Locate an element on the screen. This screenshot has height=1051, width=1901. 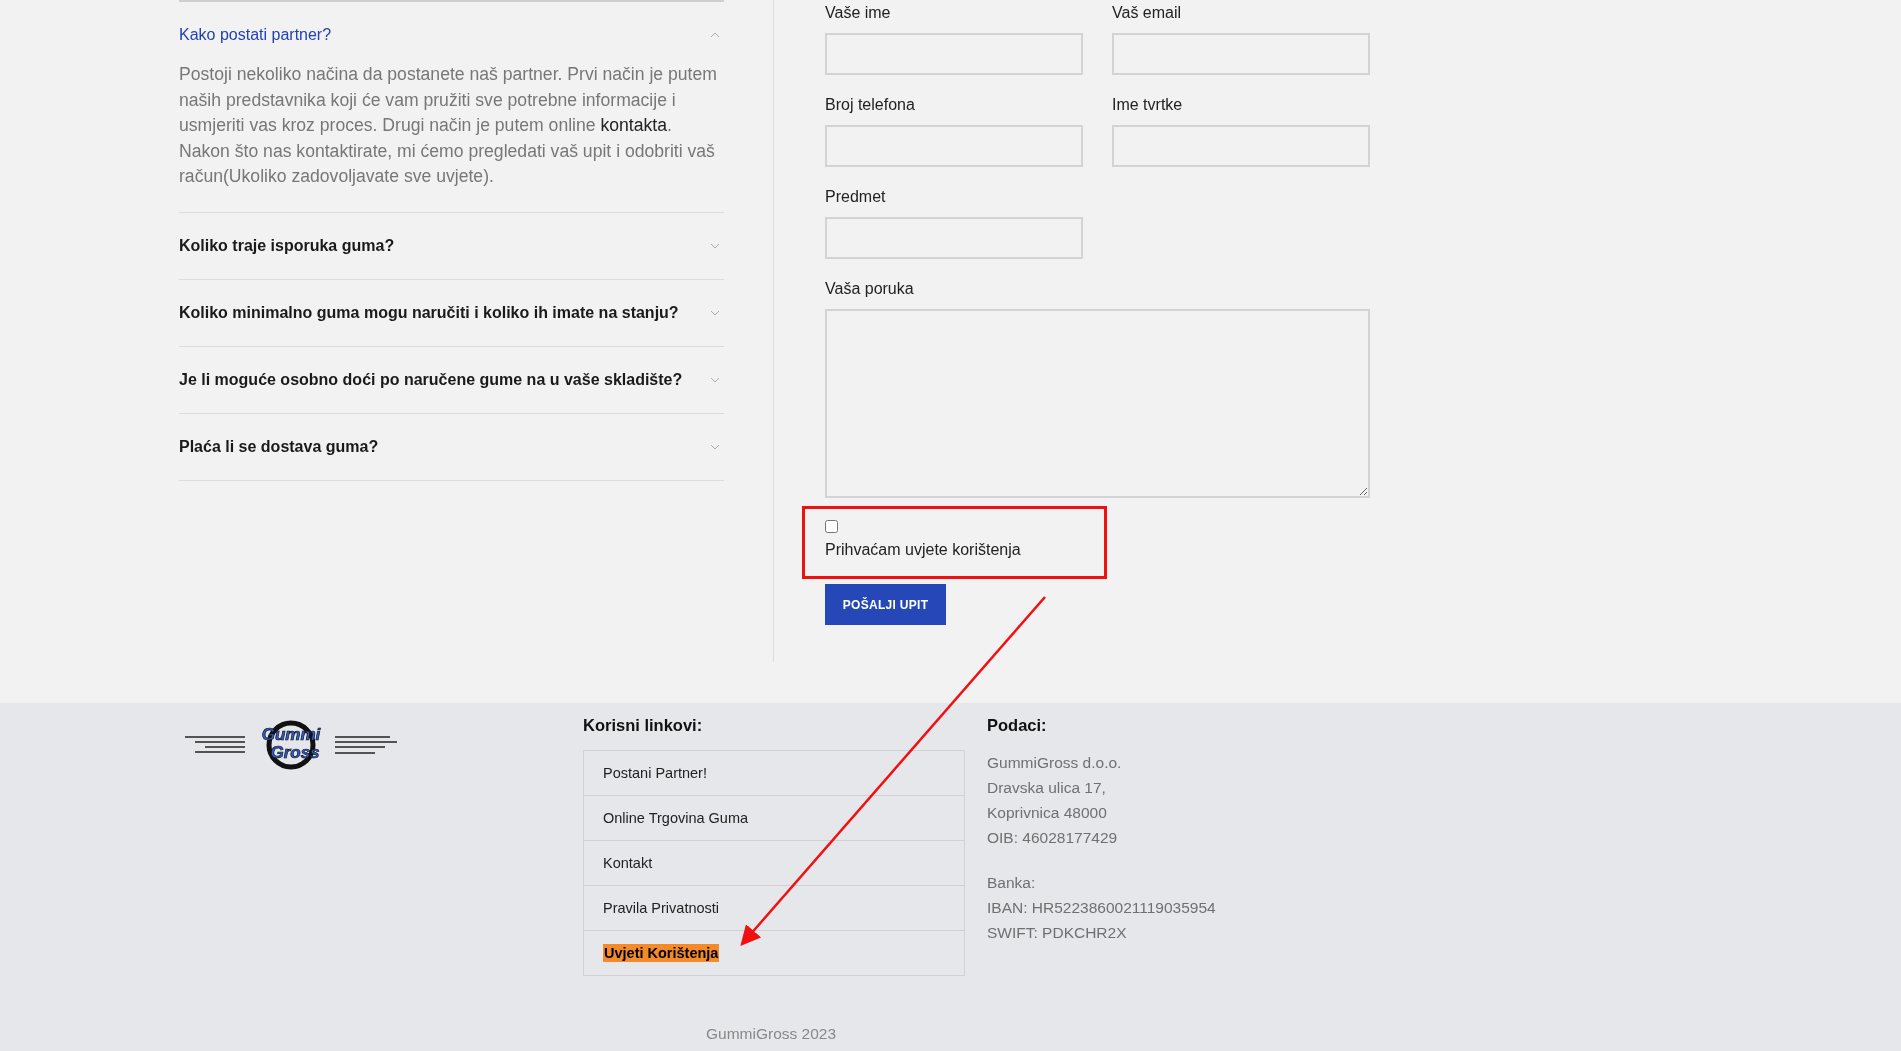
field-label: Vaše ime is located at coordinates (858, 13).